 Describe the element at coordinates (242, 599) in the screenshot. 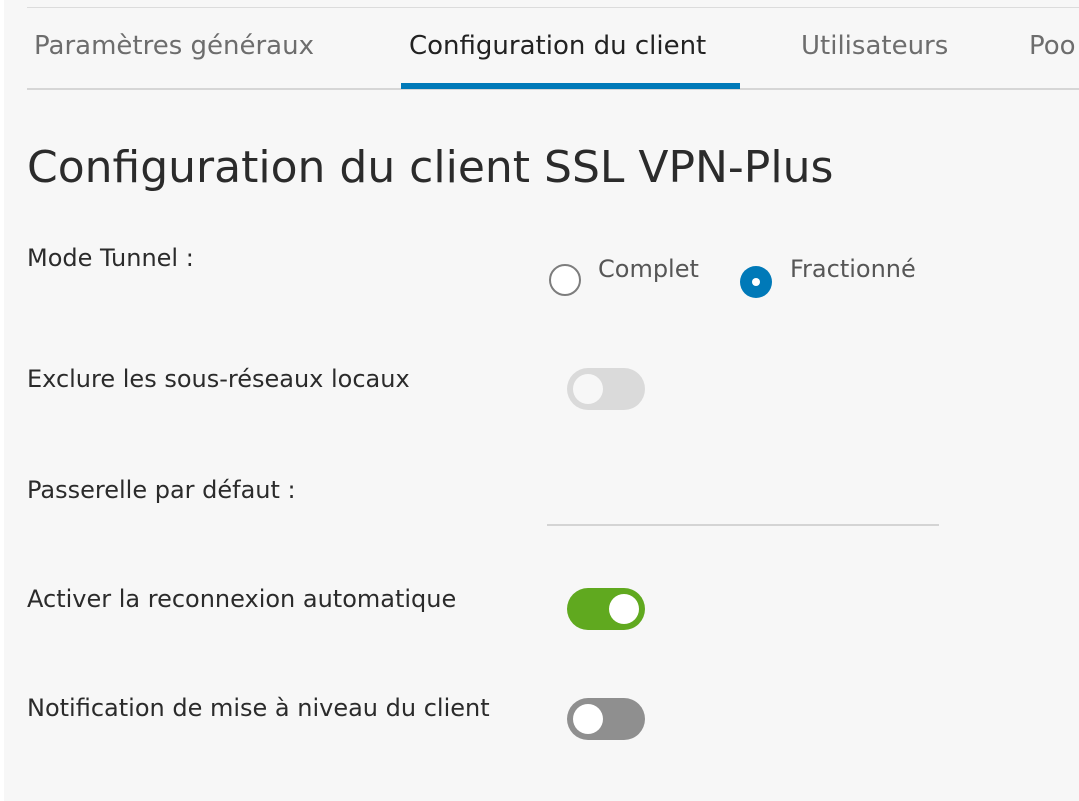

I see `auto-reconnect-label: Activer la reconnexion automatique` at that location.